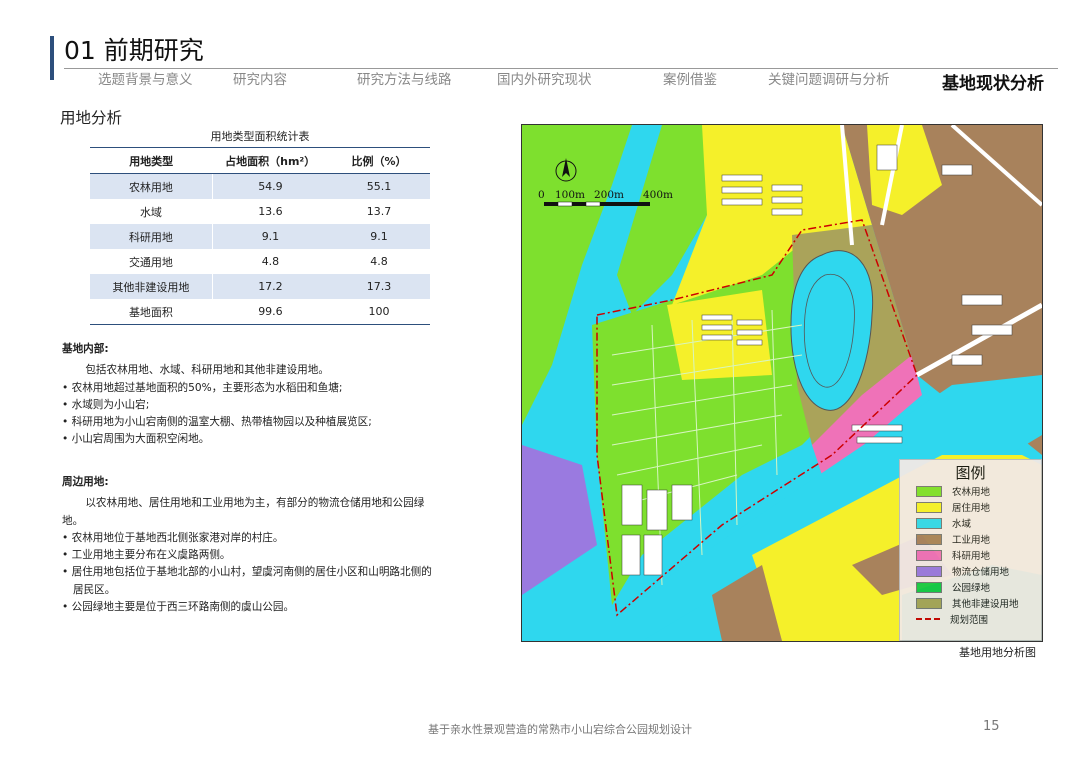 The width and height of the screenshot is (1080, 764). I want to click on col-header-area: 占地面积（hm²）, so click(270, 160).